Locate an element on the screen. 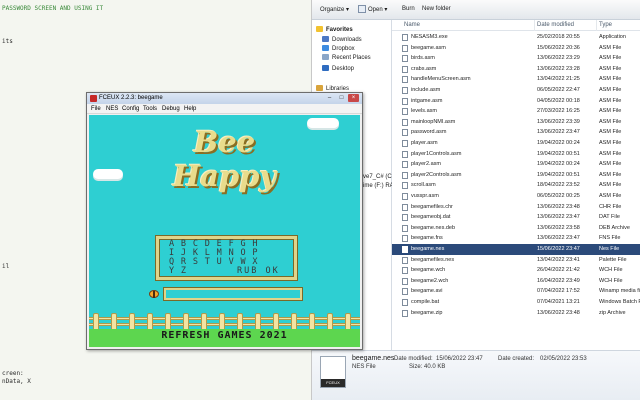  nav-item-desktop: Desktop is located at coordinates (338, 68).